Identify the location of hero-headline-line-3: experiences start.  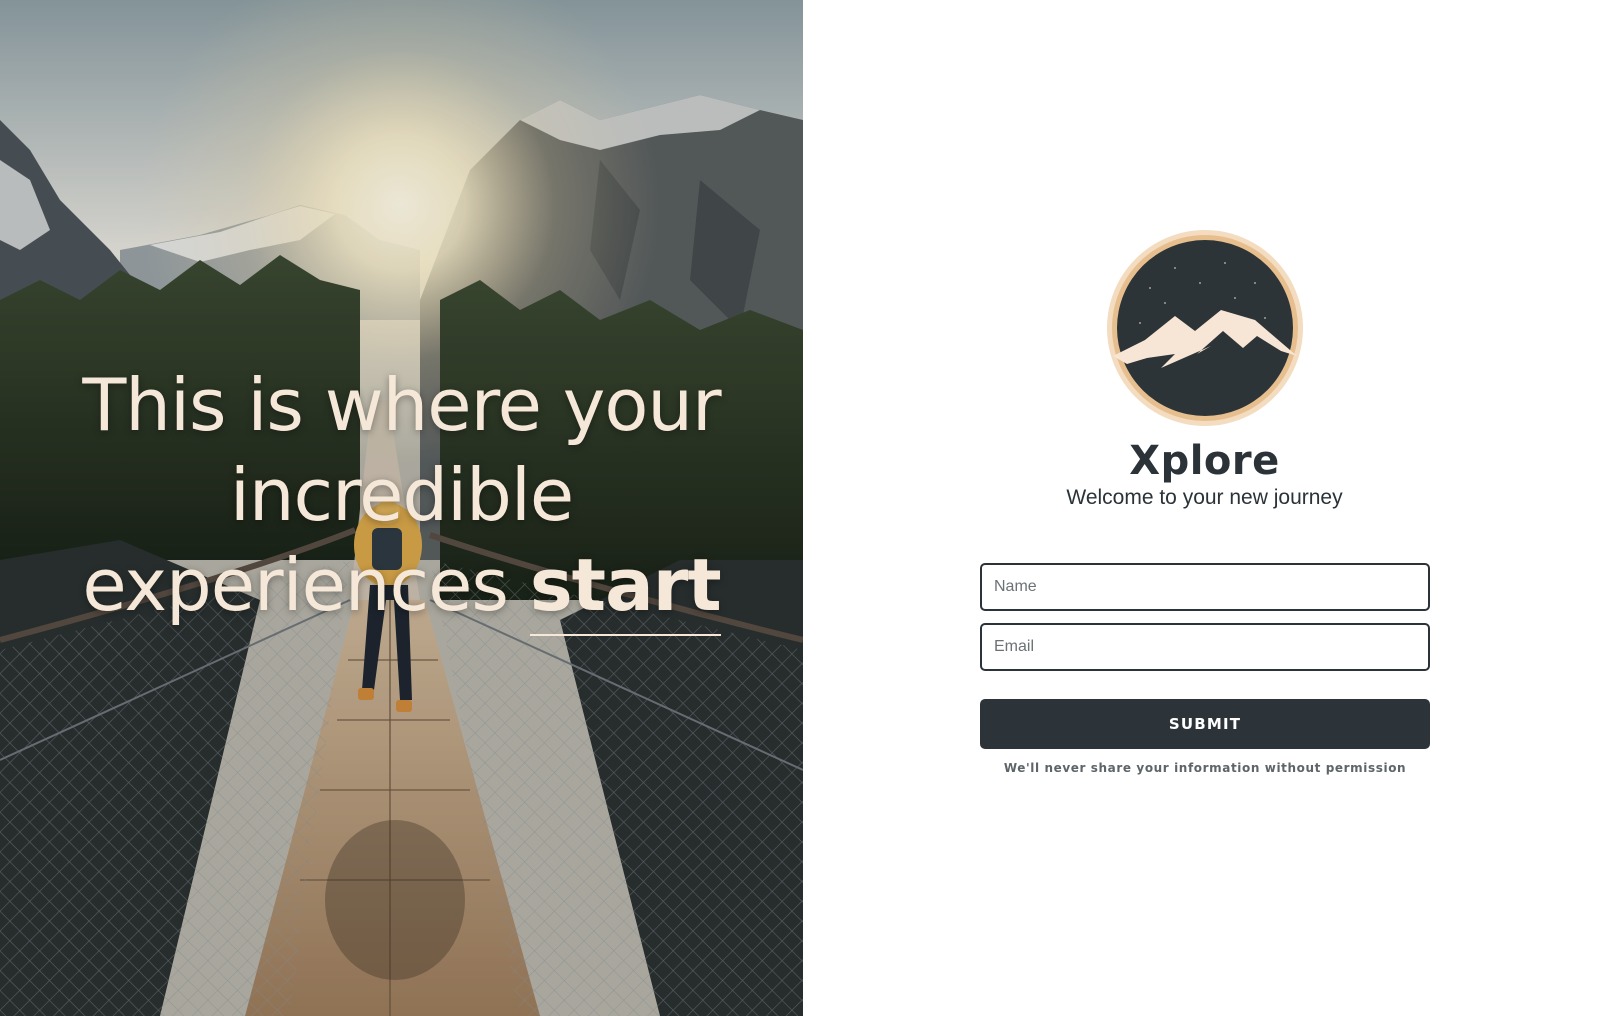
(401, 588).